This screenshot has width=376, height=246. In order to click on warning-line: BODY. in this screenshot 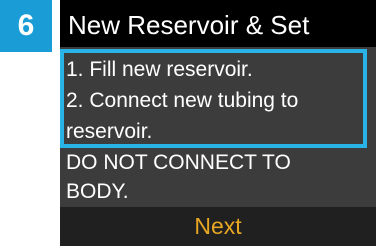, I will do `click(97, 191)`.